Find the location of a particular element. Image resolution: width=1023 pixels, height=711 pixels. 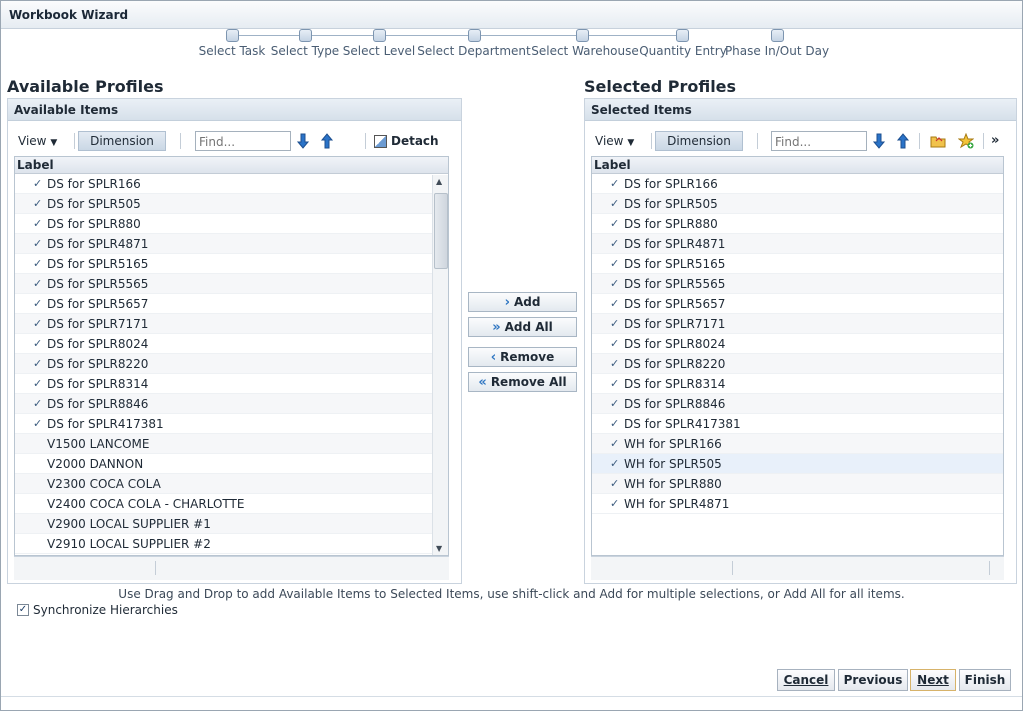

finish-button: Finish is located at coordinates (985, 680).